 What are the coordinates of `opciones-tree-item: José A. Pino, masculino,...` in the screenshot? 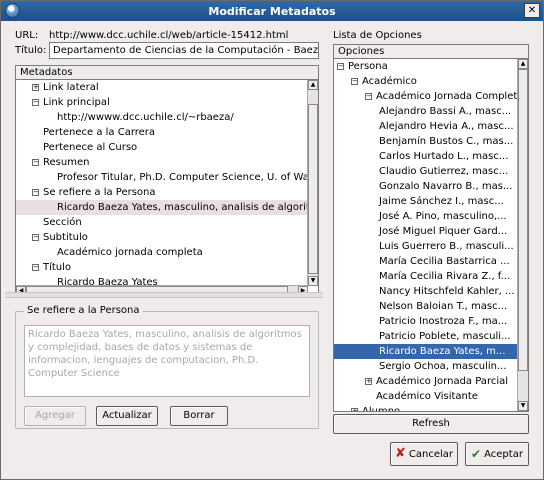 It's located at (426, 216).